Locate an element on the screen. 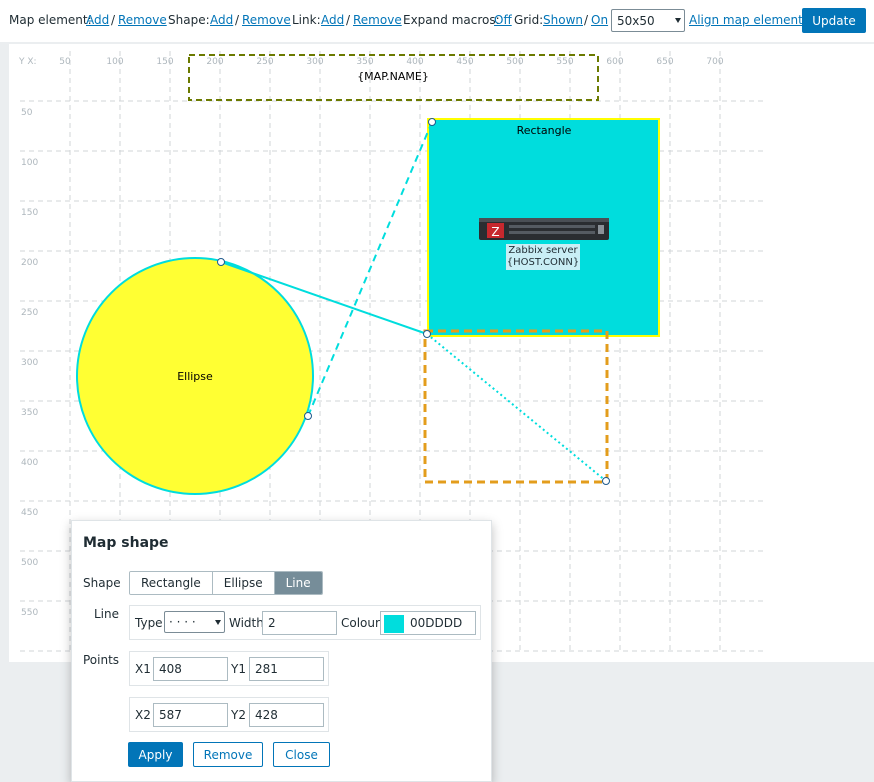  x-axis-tick-label: 400 is located at coordinates (414, 62).